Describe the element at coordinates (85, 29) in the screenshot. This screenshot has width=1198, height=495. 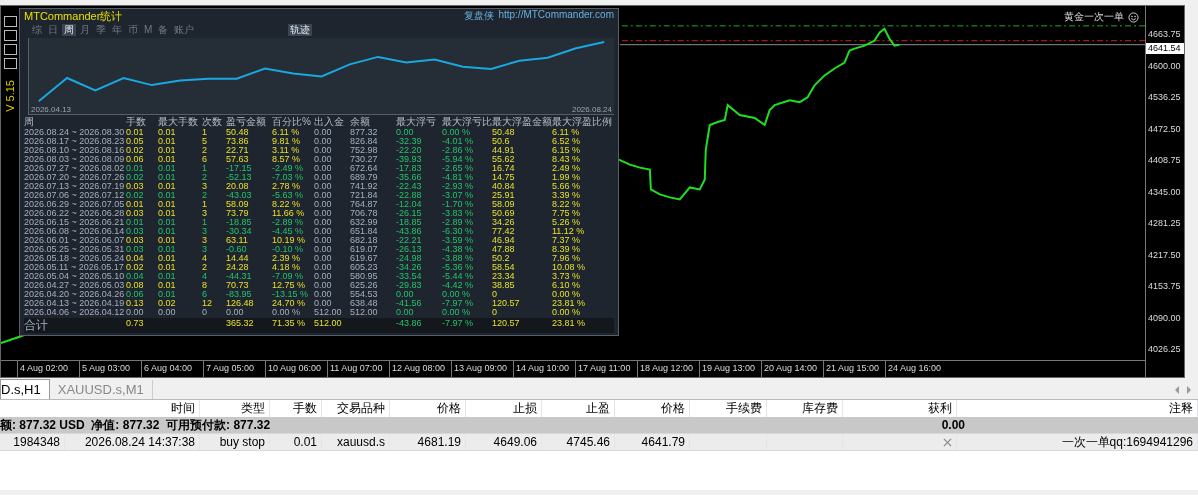
I see `period-tab: 月` at that location.